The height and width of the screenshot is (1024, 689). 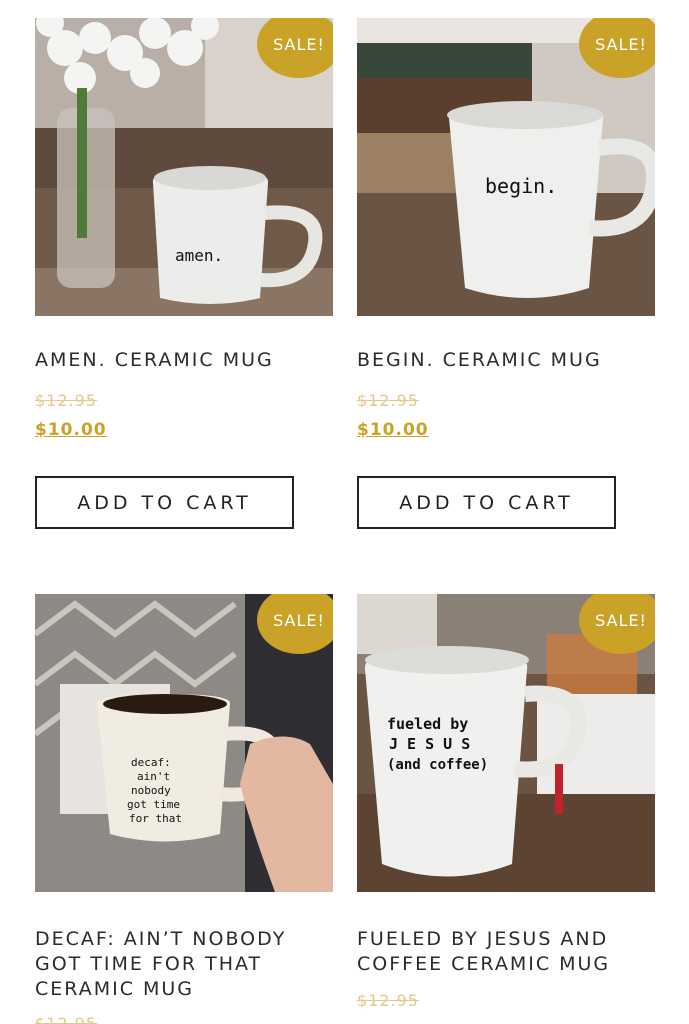 I want to click on product-title: AMEN. CERAMIC MUG, so click(x=185, y=360).